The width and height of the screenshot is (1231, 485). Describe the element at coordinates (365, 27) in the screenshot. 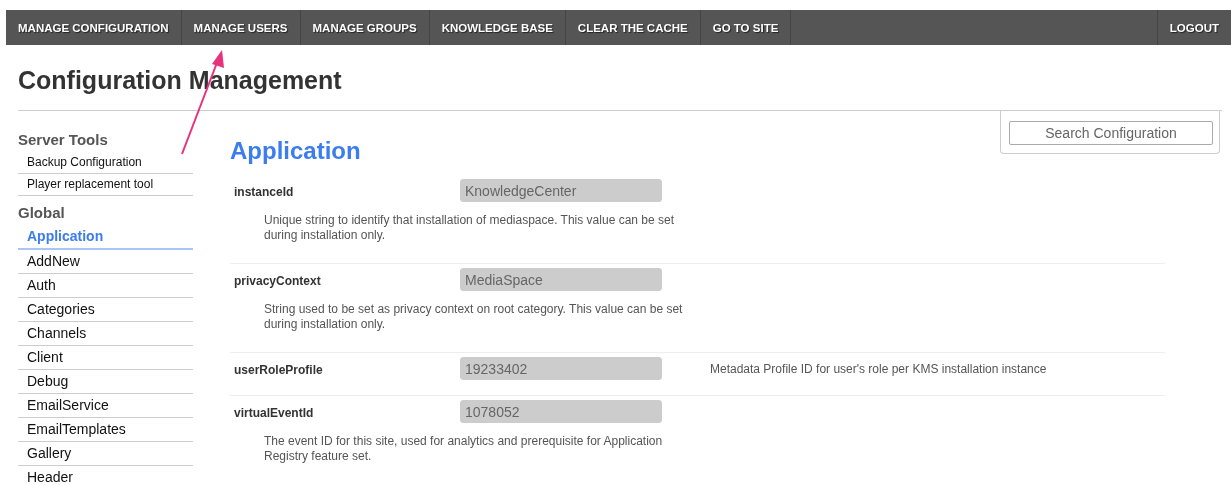

I see `nav-link: MANAGE GROUPS` at that location.